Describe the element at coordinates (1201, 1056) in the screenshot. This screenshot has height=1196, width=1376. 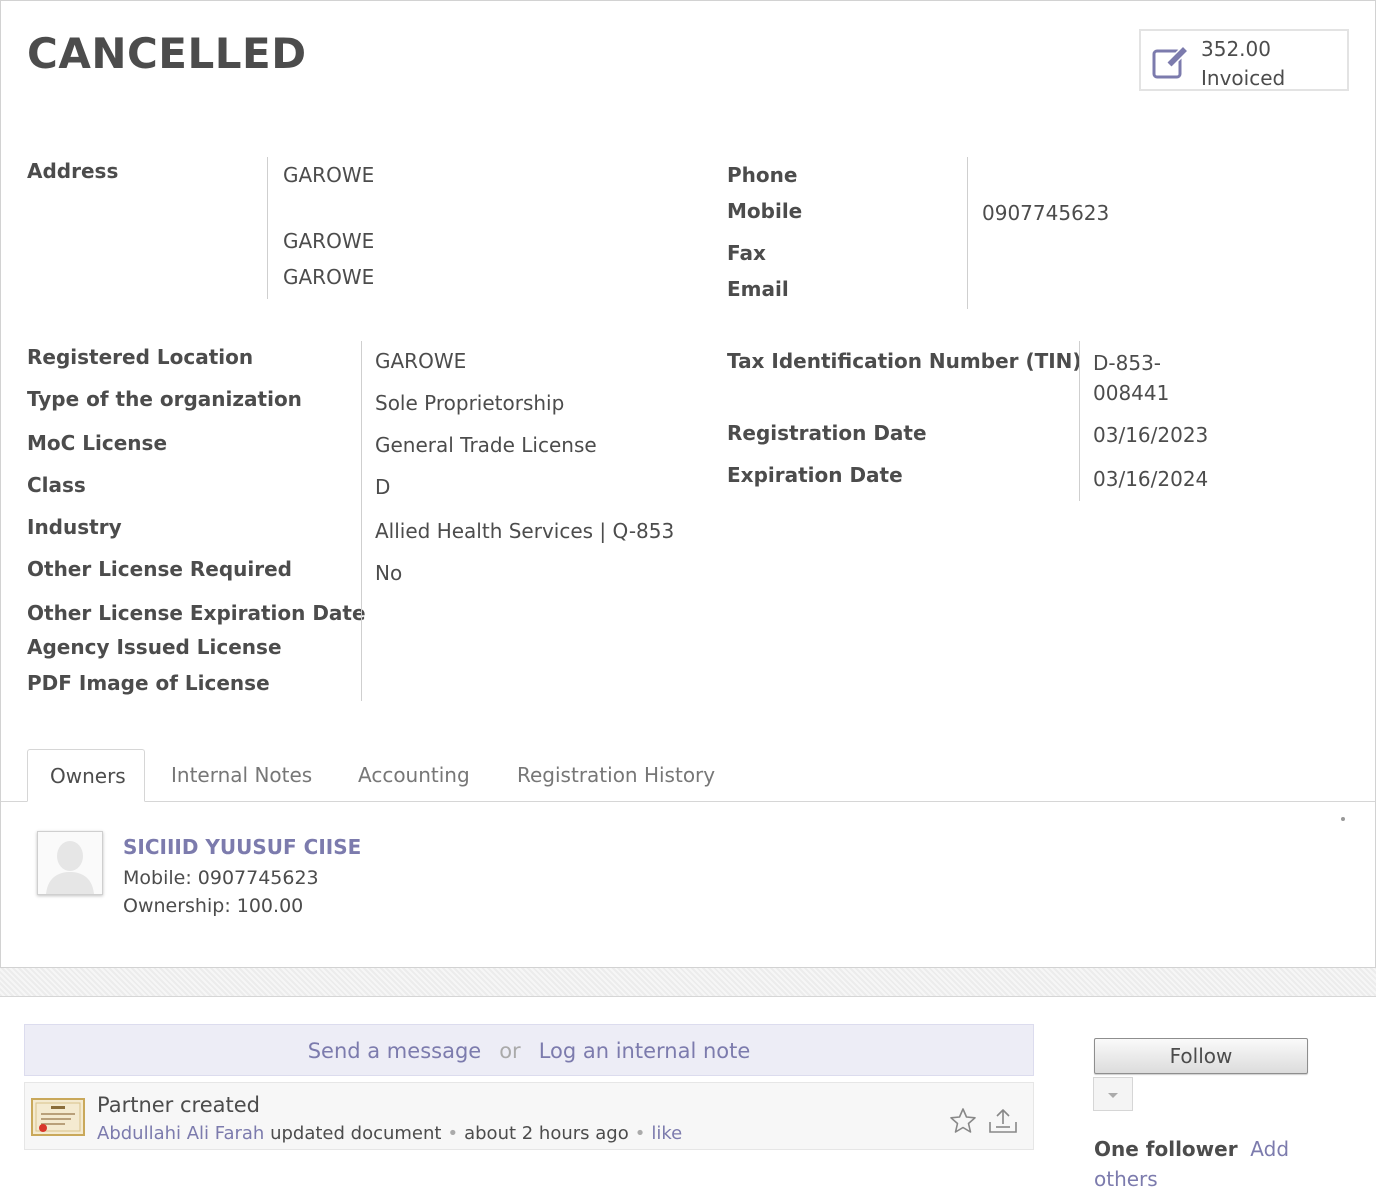
I see `follow-button: Follow` at that location.